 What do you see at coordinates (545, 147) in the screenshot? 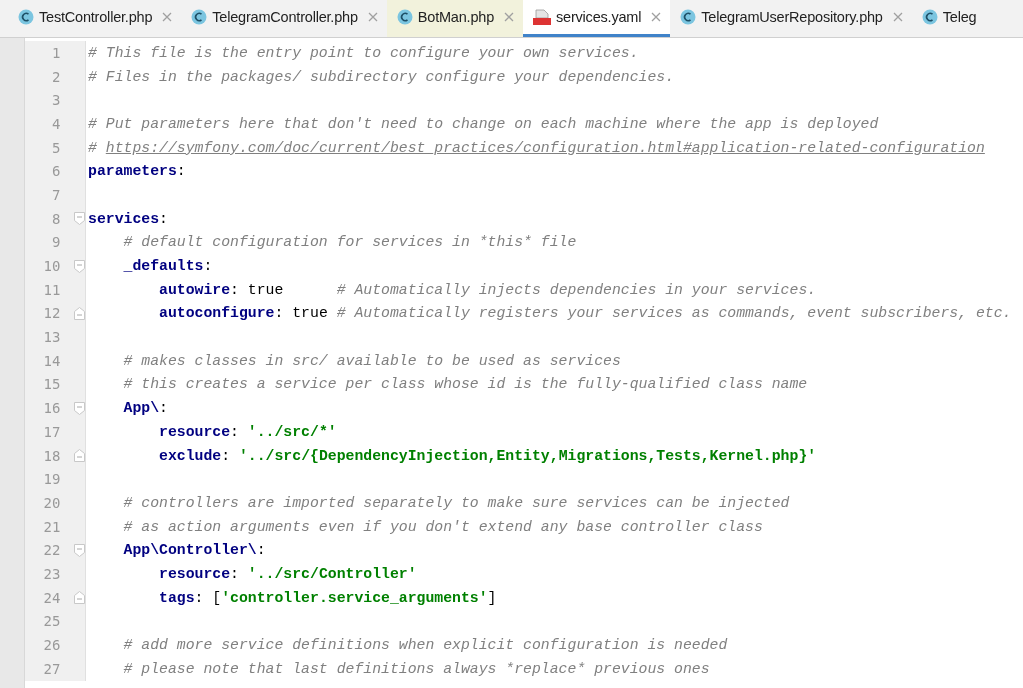
I see `url-link: https://symfony.com/doc/current/best_practices/configuration.html#application-related-configuration` at bounding box center [545, 147].